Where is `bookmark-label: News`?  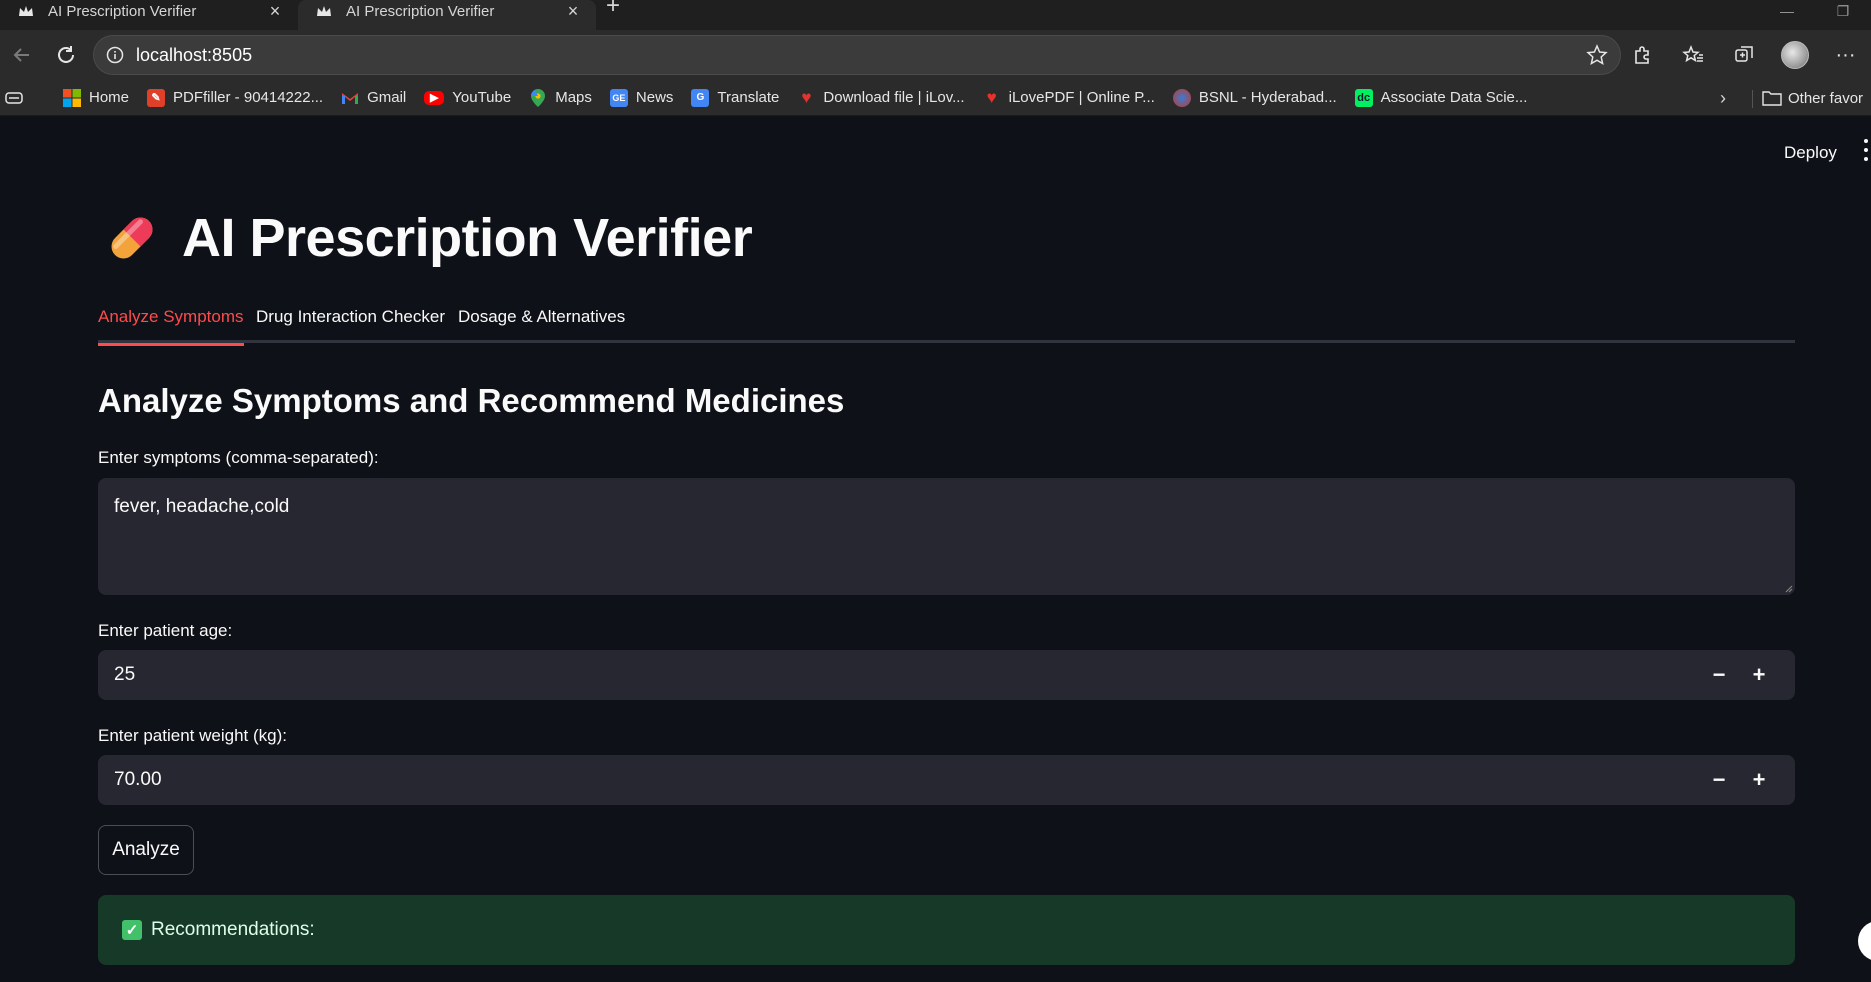
bookmark-label: News is located at coordinates (654, 97).